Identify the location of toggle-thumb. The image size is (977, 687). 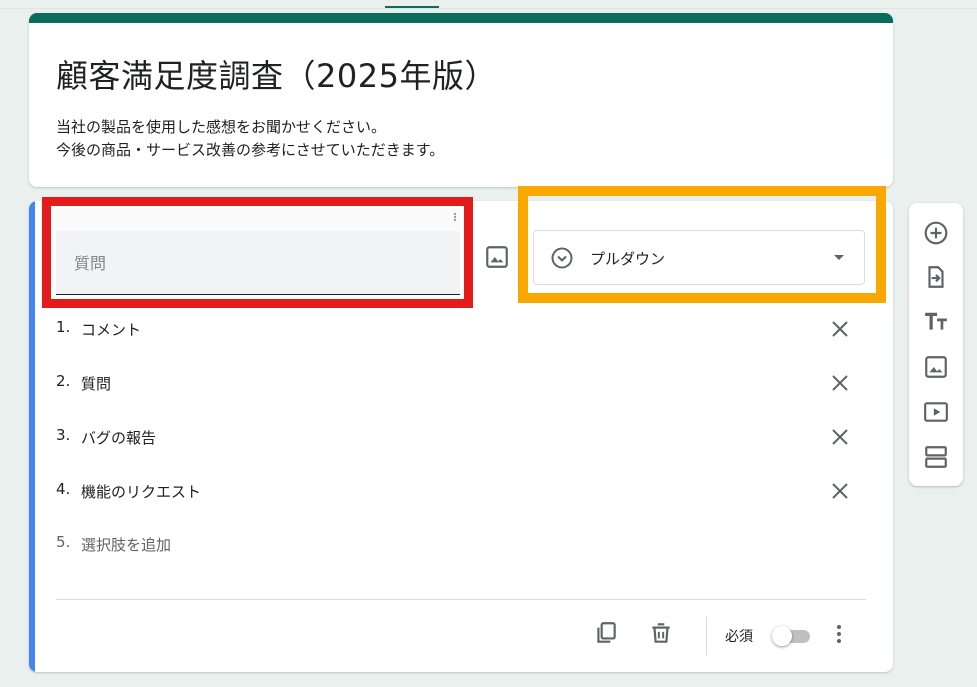
(782, 636).